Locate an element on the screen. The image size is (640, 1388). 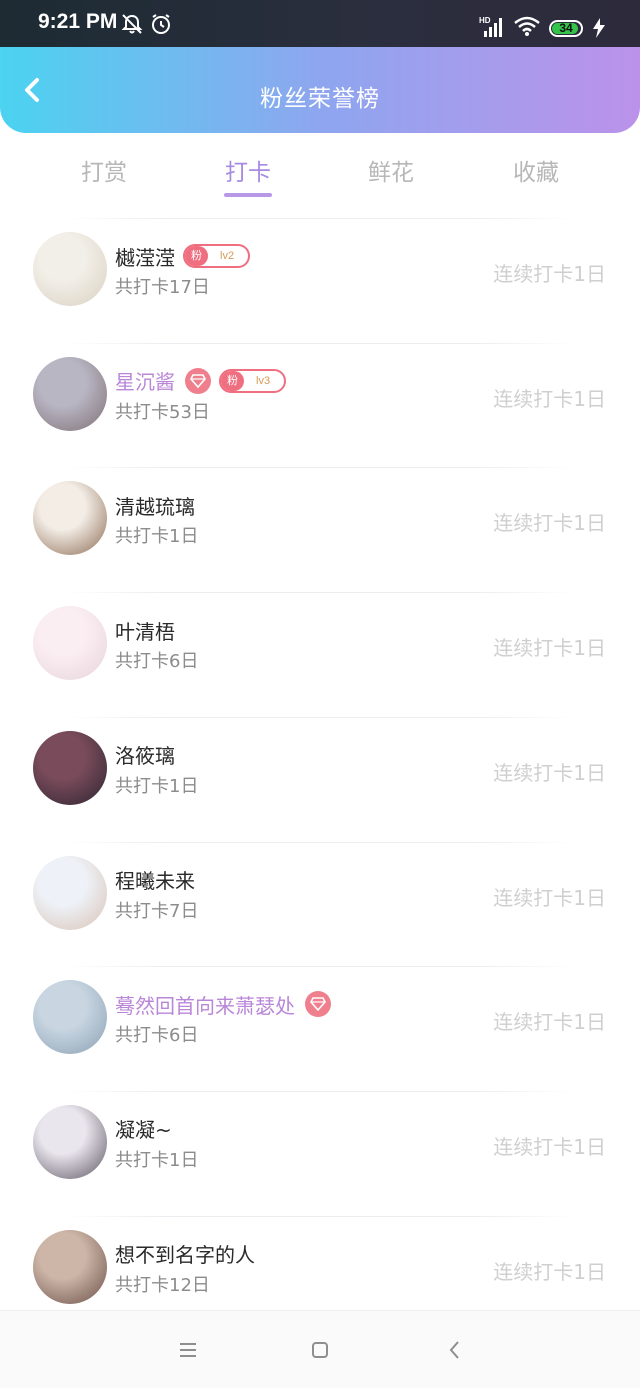
name-line: 想不到名字的人 is located at coordinates (185, 1254).